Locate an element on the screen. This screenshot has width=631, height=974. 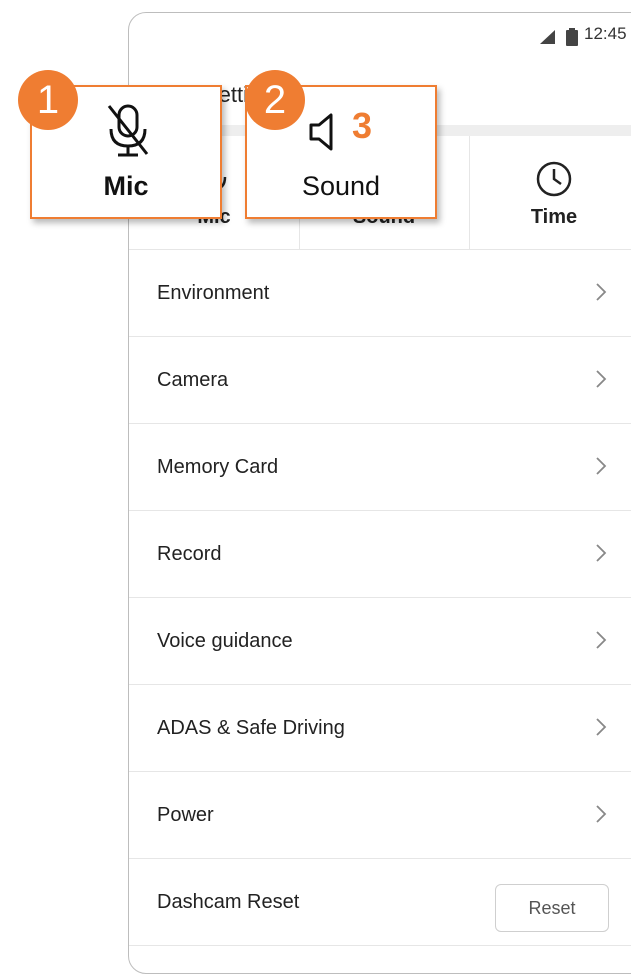
menu-item-memory-card: Memory Card is located at coordinates (380, 467).